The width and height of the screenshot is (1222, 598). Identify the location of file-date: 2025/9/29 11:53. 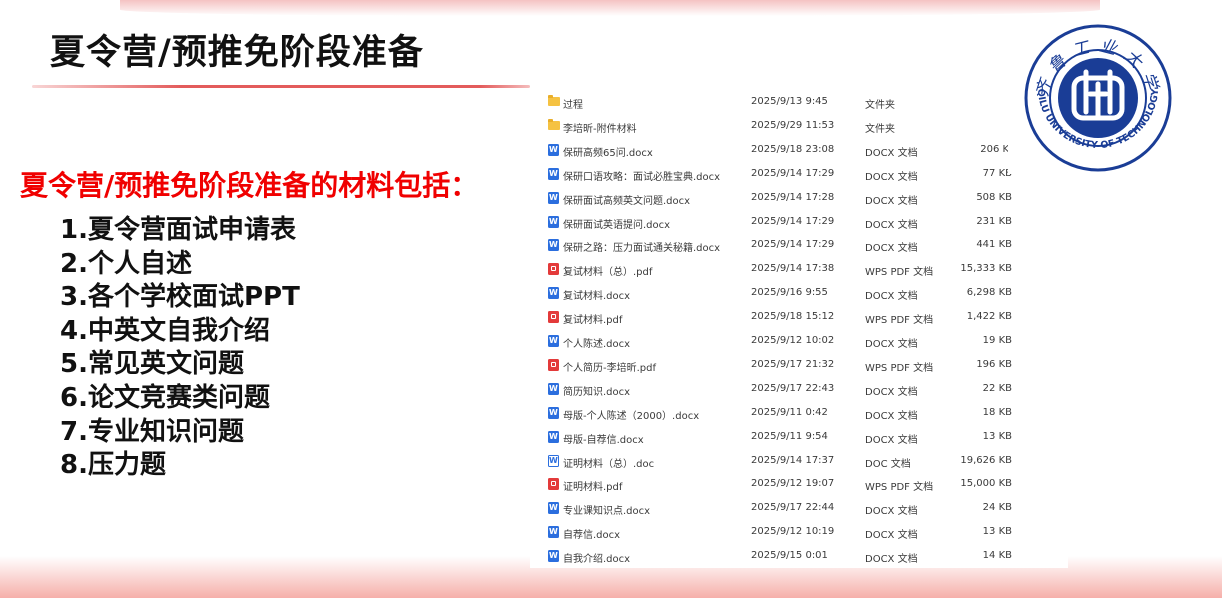
(793, 125).